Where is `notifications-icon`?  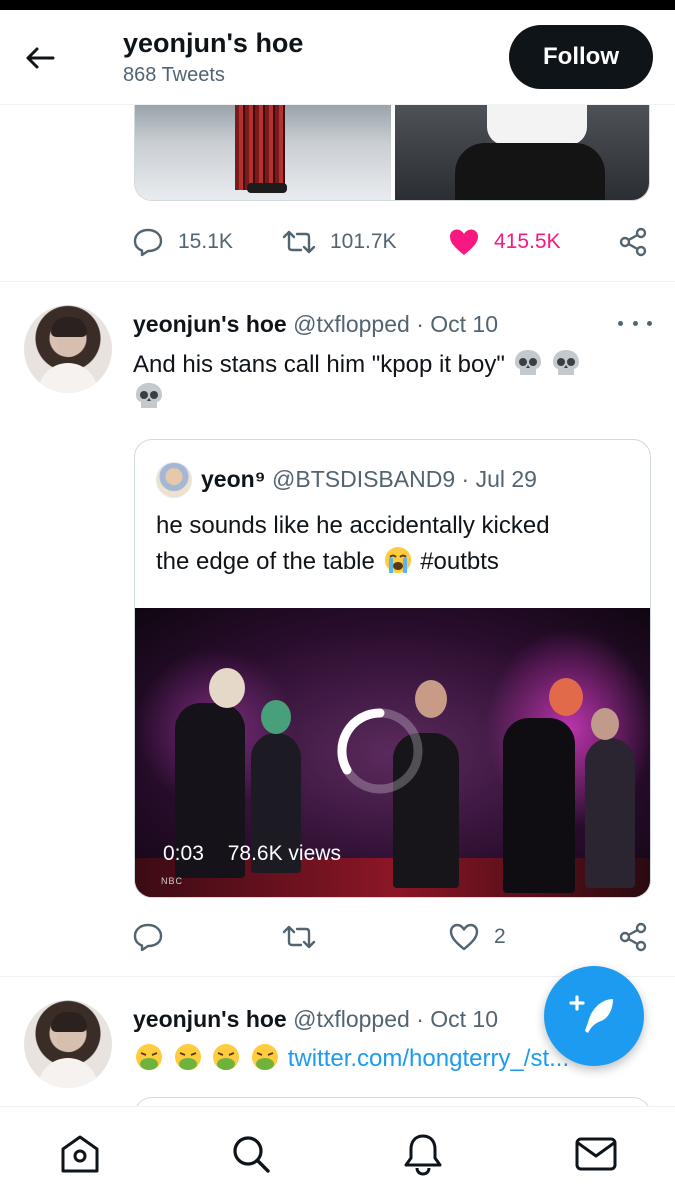
notifications-icon is located at coordinates (423, 1155).